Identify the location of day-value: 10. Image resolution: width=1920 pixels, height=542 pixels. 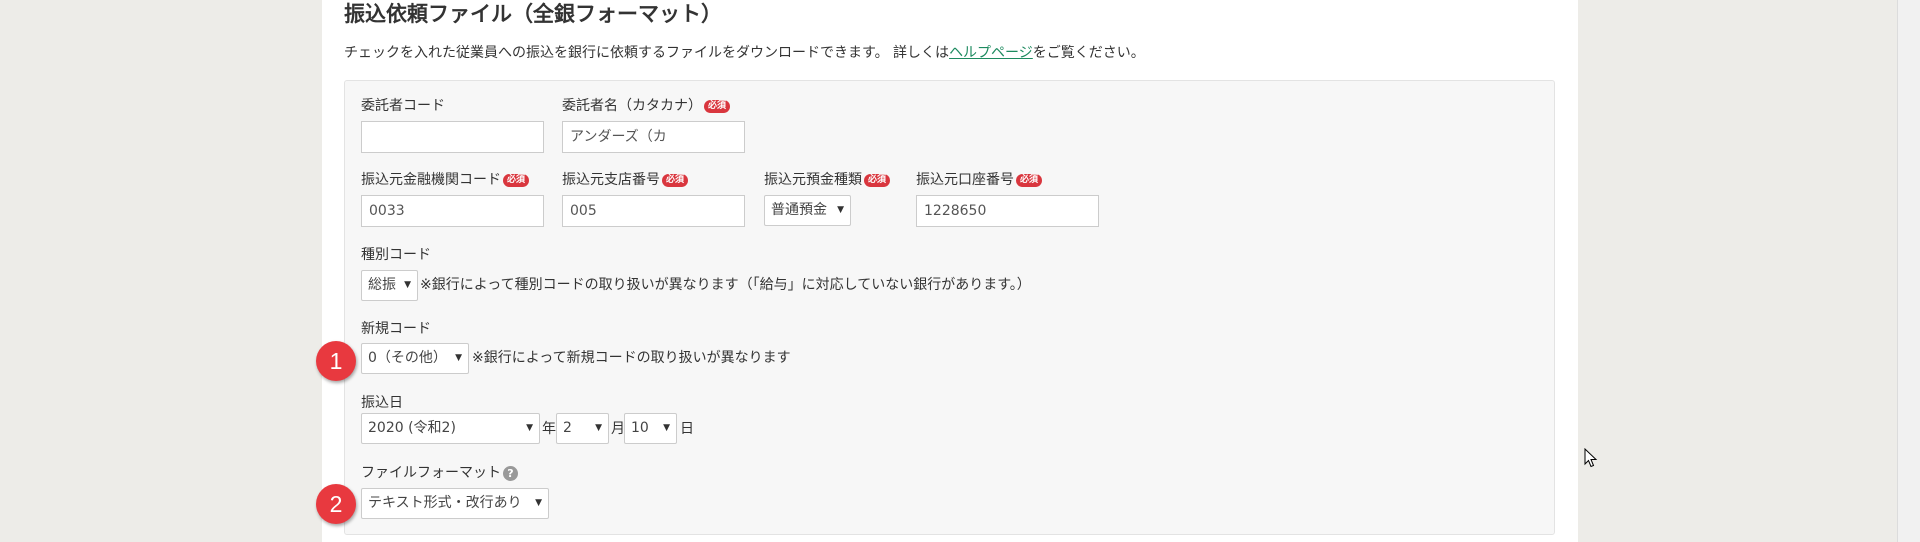
(640, 428).